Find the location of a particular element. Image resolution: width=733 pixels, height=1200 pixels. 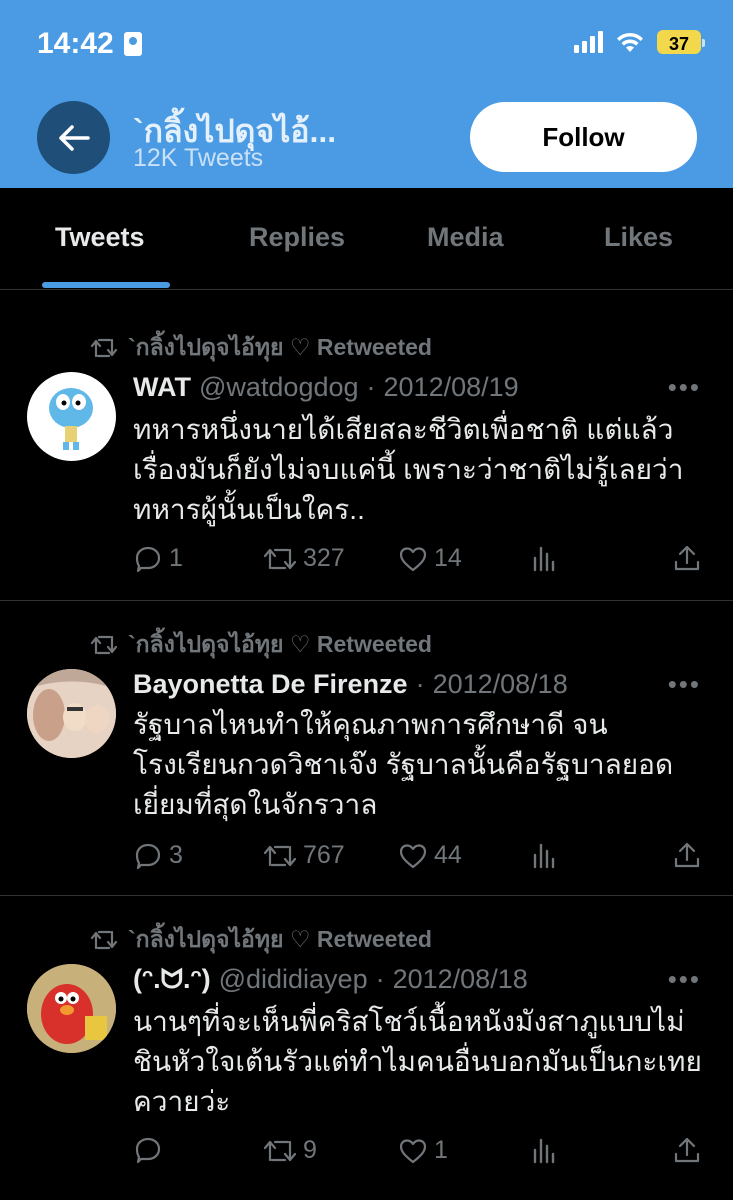

battery-indicator: 37 is located at coordinates (681, 42).